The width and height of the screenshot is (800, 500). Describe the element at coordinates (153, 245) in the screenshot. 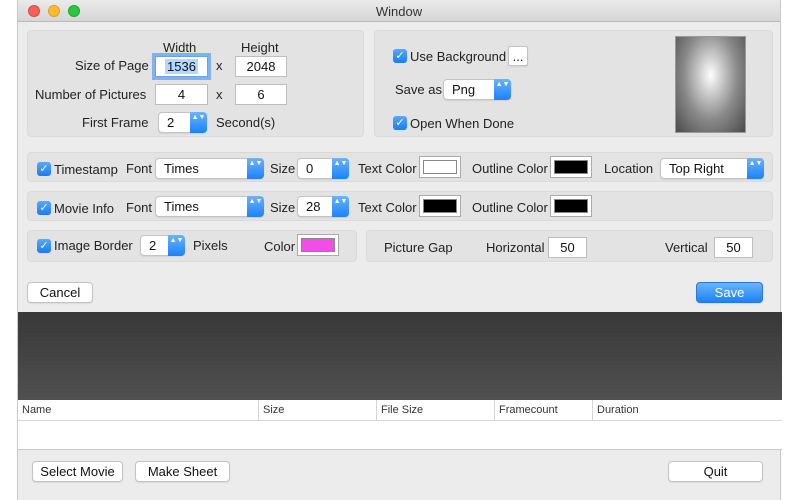

I see `image-border-value: 2` at that location.